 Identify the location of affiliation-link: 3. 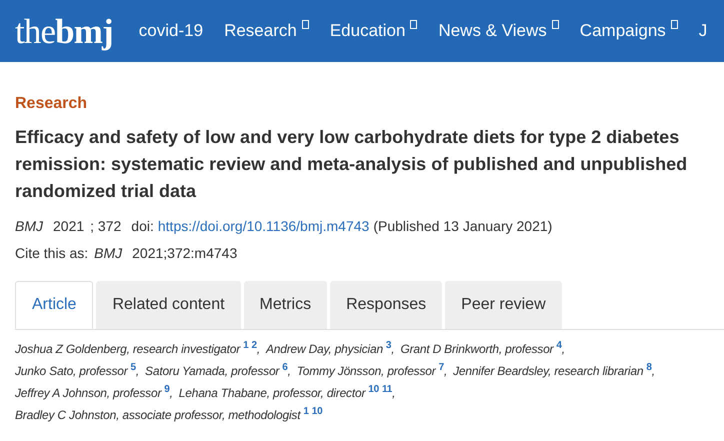
(389, 345).